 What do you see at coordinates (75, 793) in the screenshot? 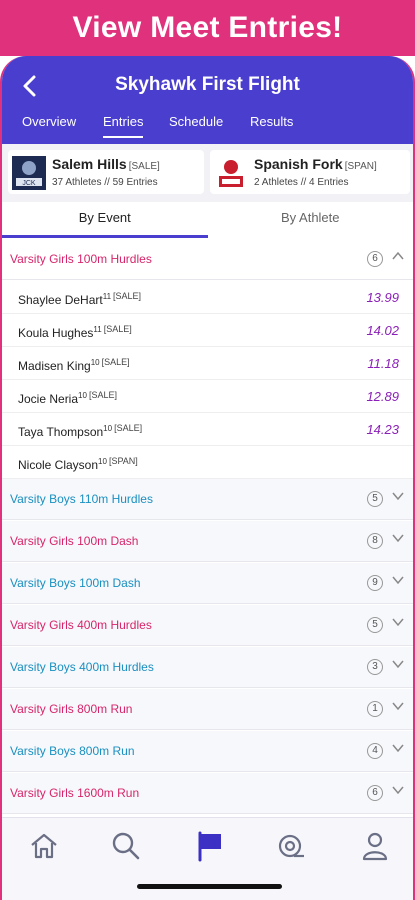
I see `event-name: Varsity Girls 1600m Run` at bounding box center [75, 793].